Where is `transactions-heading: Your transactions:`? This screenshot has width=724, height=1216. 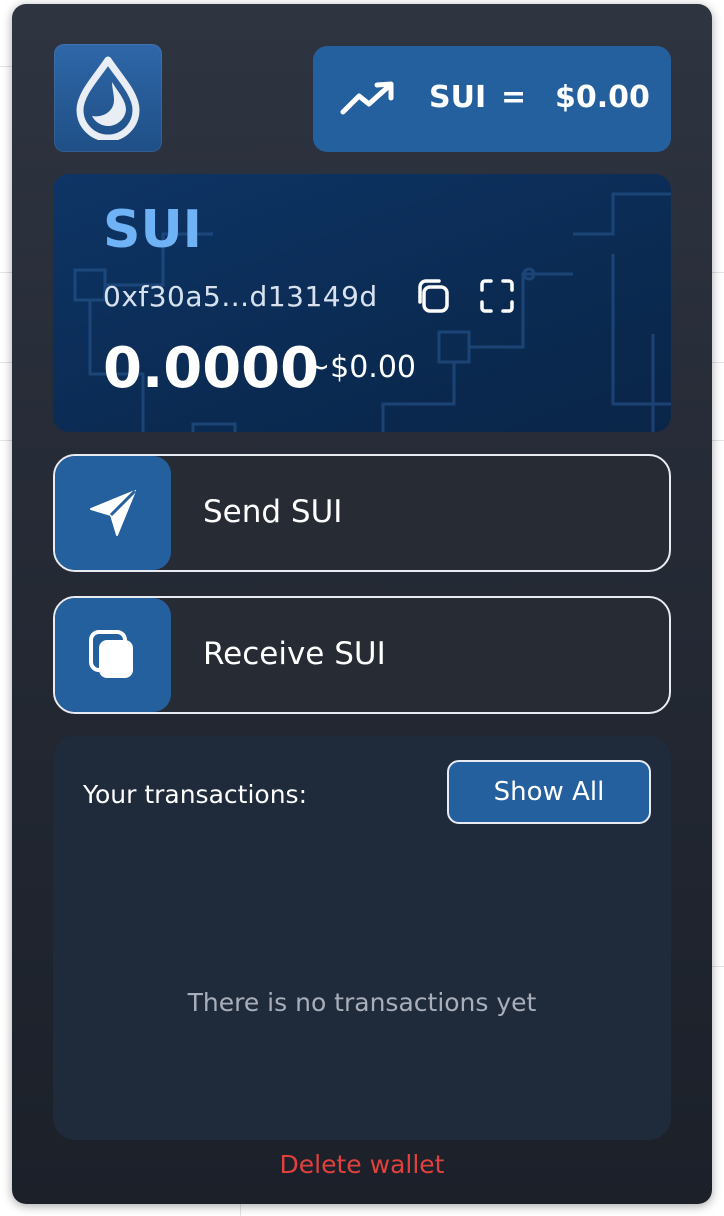
transactions-heading: Your transactions: is located at coordinates (195, 794).